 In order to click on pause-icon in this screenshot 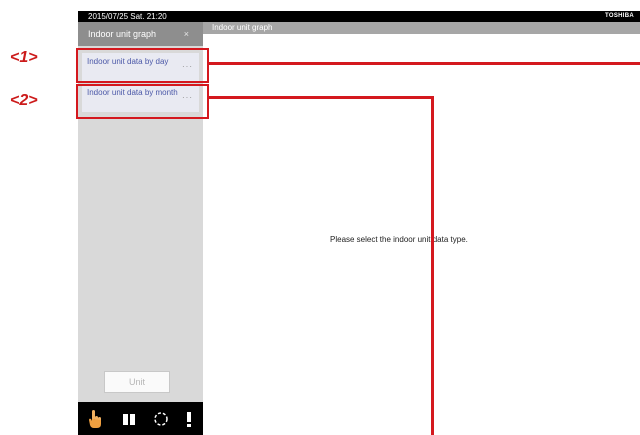, I will do `click(129, 419)`.